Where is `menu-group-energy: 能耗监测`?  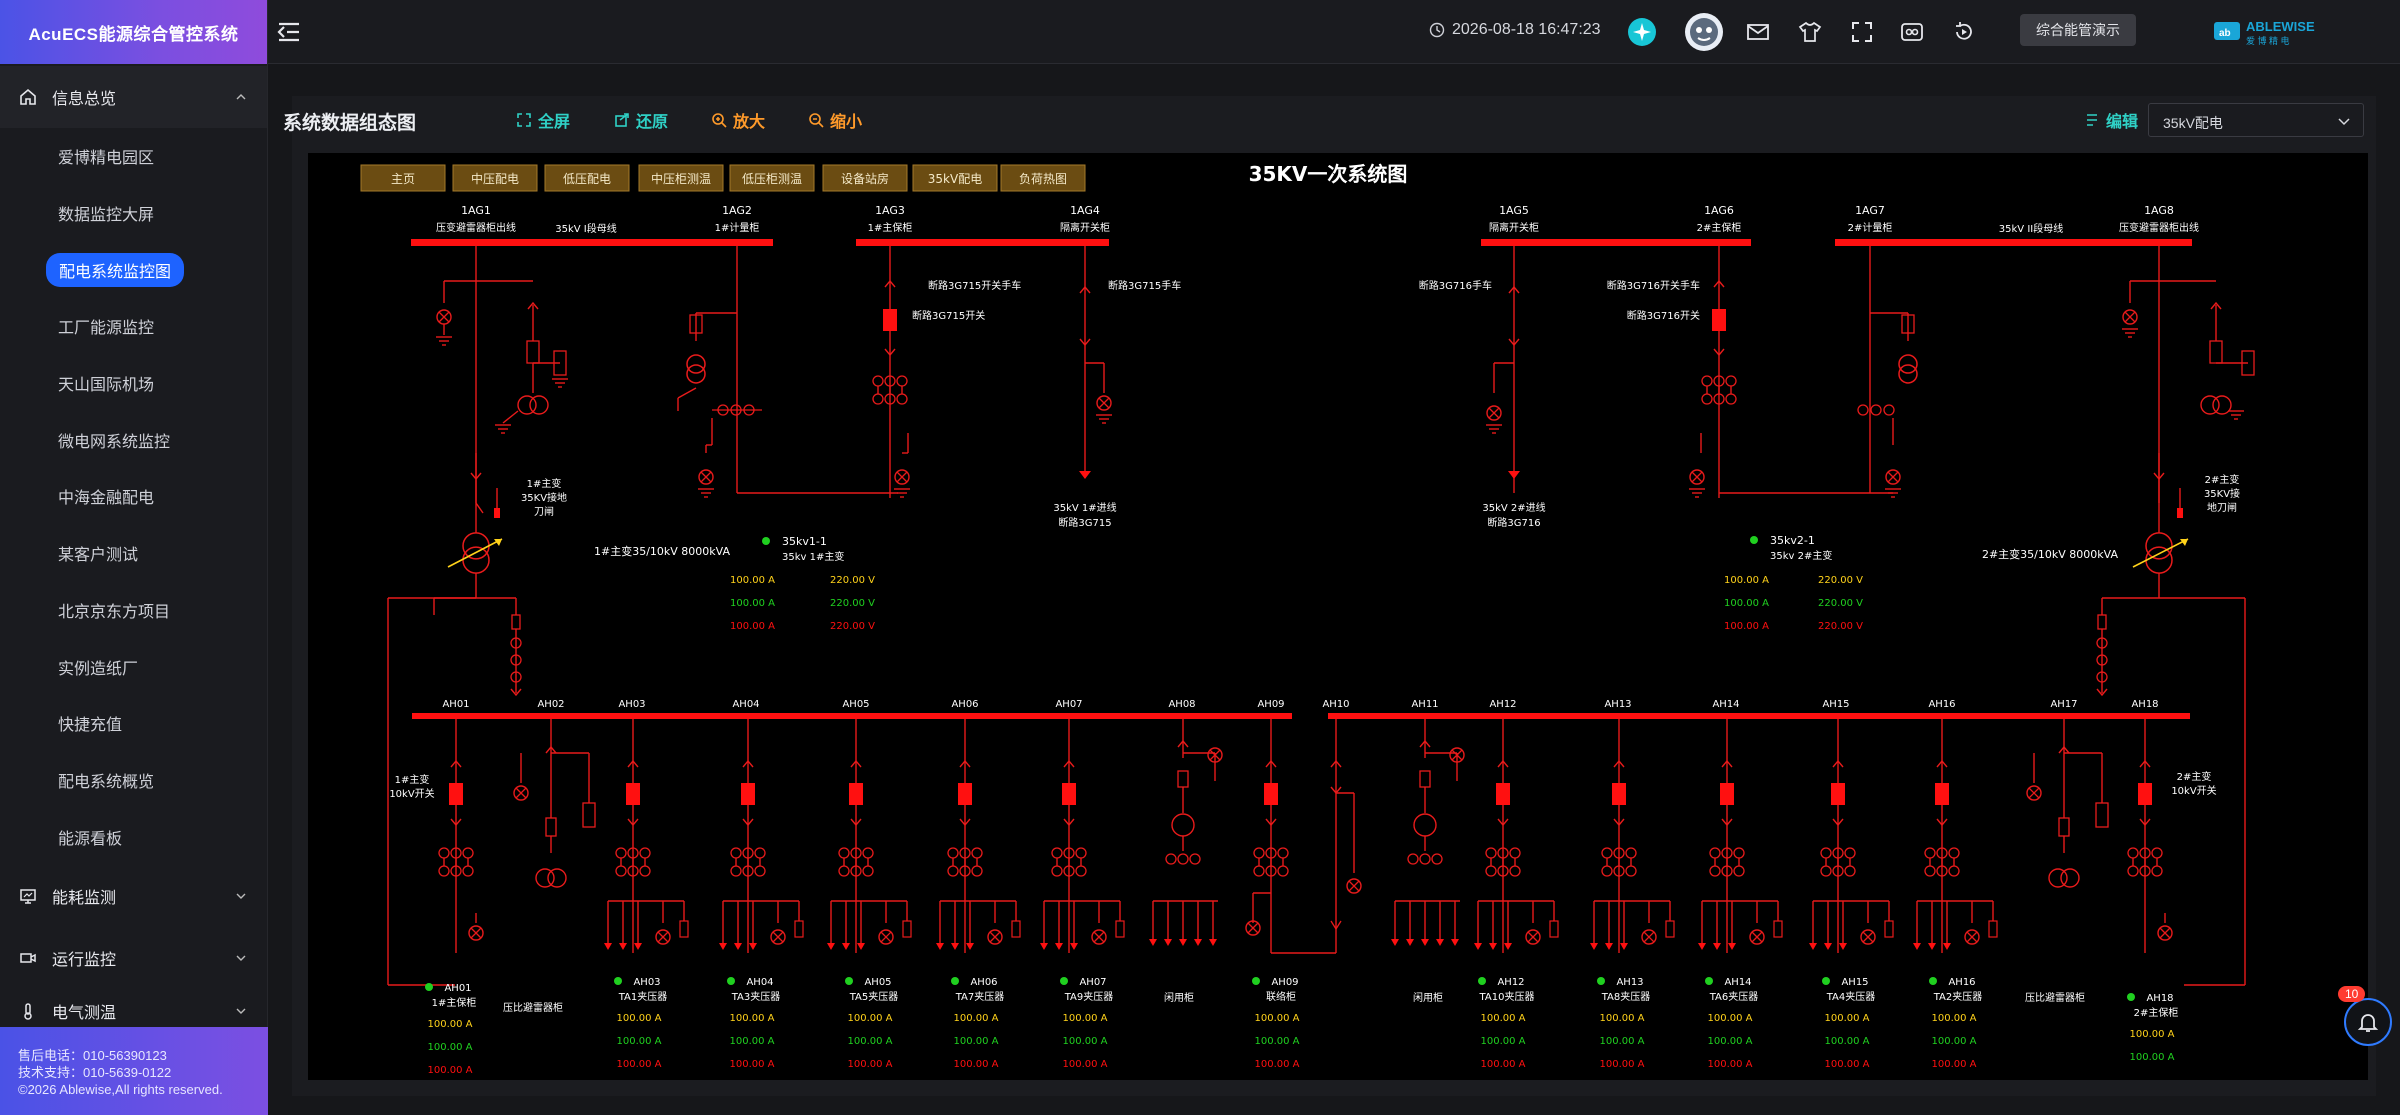
menu-group-energy: 能耗监测 is located at coordinates (133, 896).